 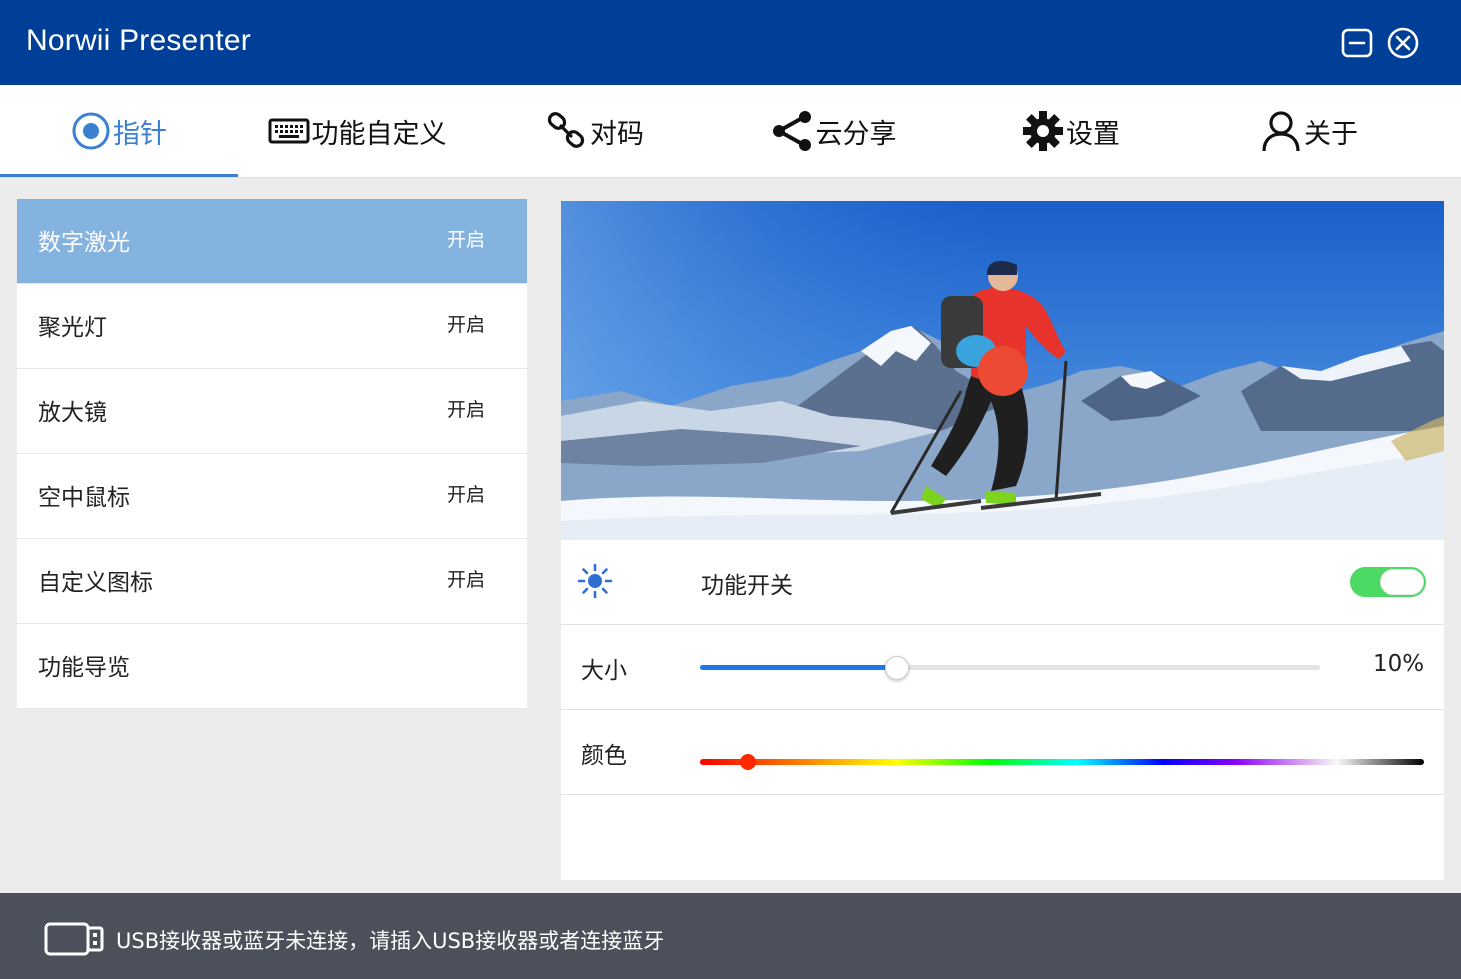 I want to click on feature-toggle-label: 功能开关, so click(x=747, y=586).